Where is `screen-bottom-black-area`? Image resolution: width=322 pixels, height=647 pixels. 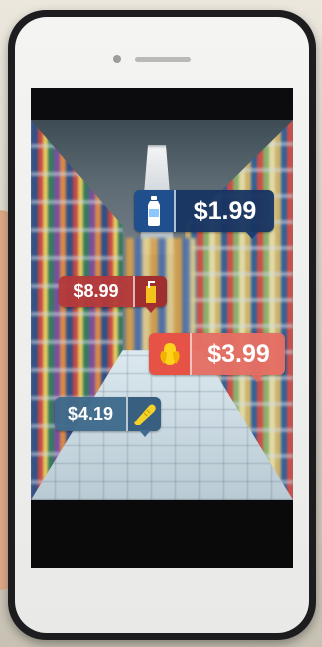
screen-bottom-black-area is located at coordinates (162, 534).